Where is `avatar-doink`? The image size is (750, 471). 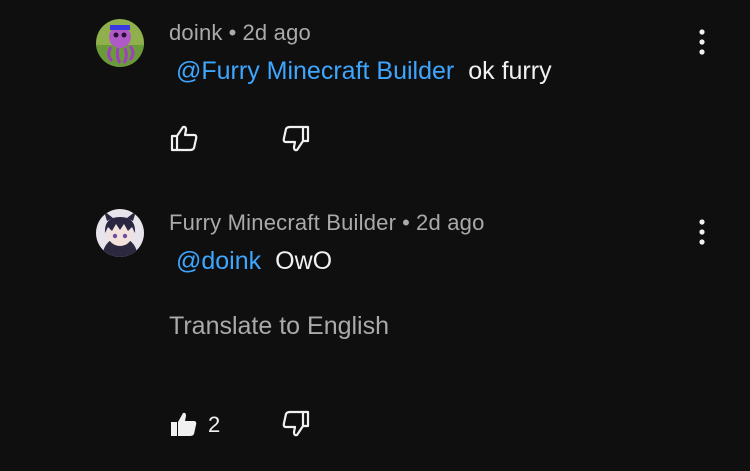 avatar-doink is located at coordinates (120, 43).